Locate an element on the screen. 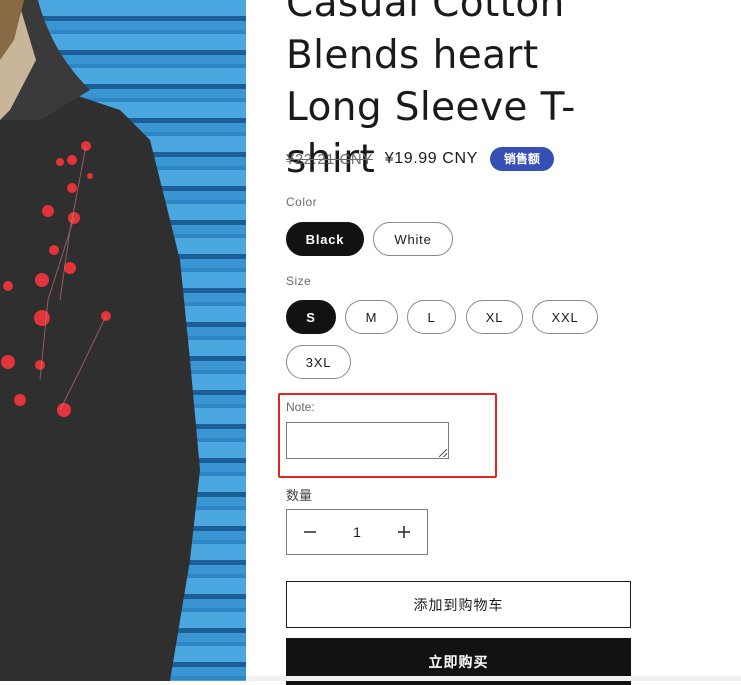  quantity-increase-button is located at coordinates (404, 532).